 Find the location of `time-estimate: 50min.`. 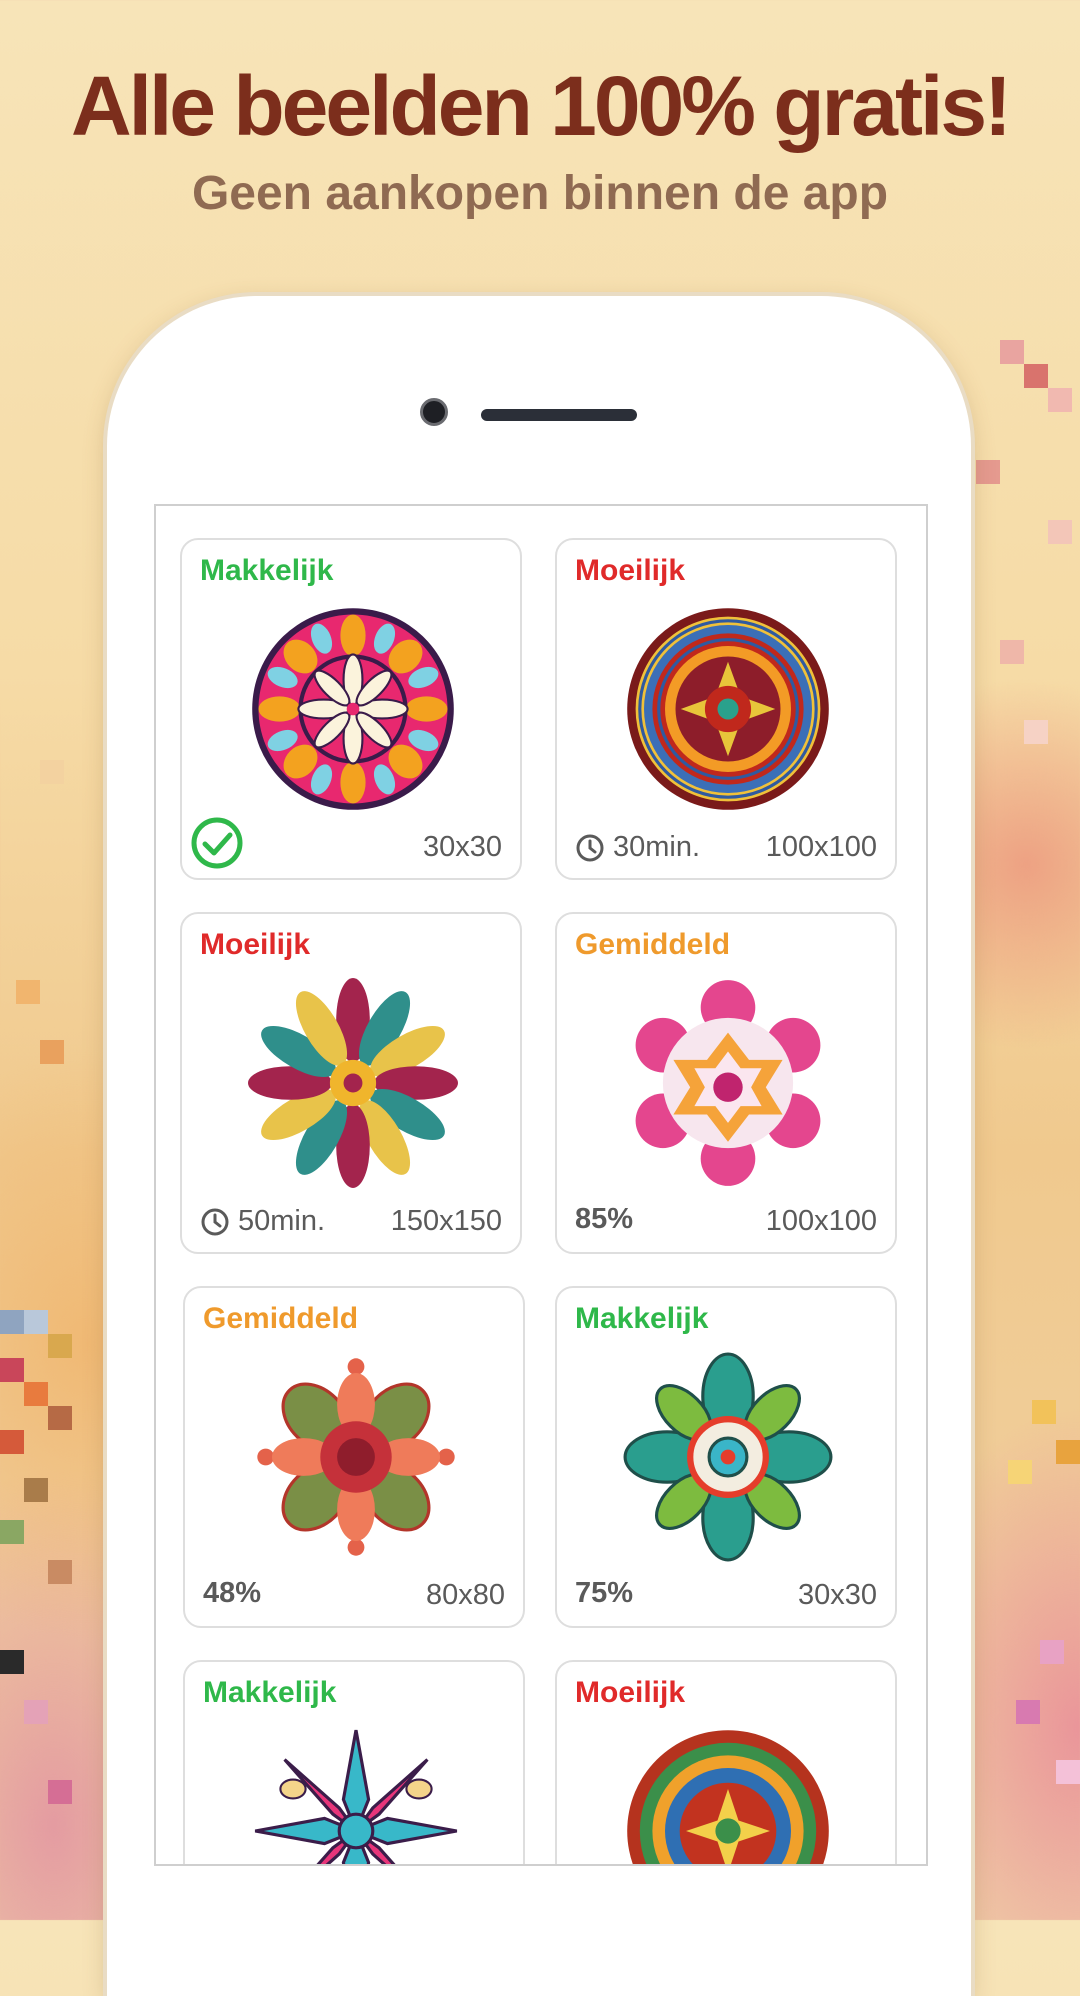

time-estimate: 50min. is located at coordinates (262, 1221).